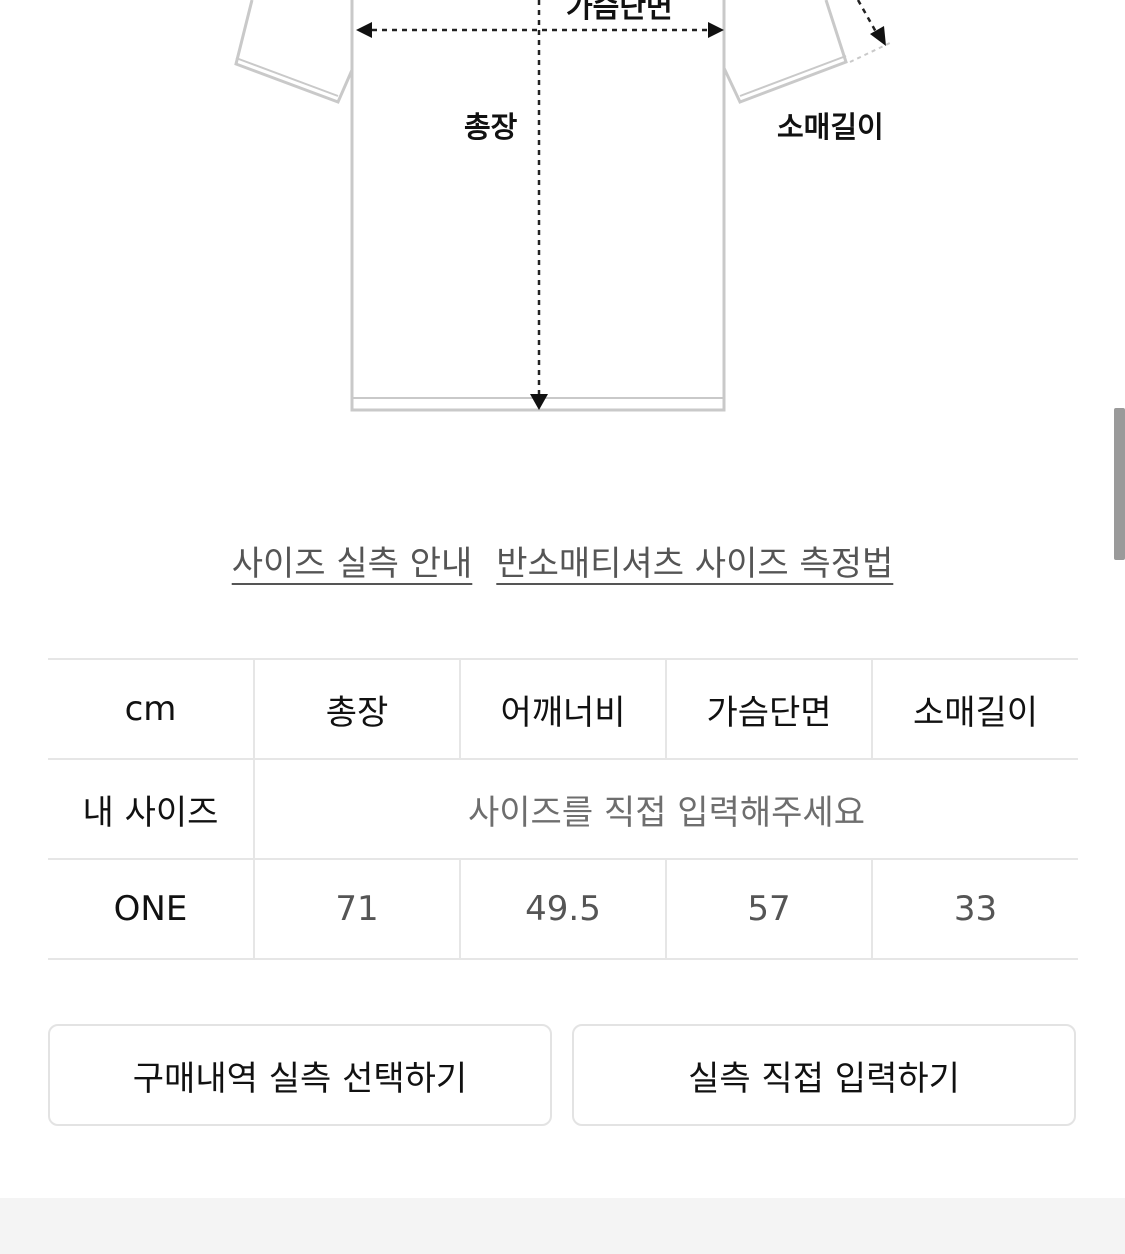  Describe the element at coordinates (356, 909) in the screenshot. I see `length-cell: 71` at that location.